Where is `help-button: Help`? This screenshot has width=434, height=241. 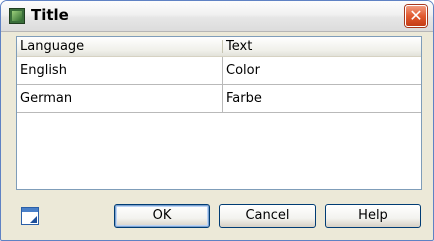 help-button: Help is located at coordinates (373, 216).